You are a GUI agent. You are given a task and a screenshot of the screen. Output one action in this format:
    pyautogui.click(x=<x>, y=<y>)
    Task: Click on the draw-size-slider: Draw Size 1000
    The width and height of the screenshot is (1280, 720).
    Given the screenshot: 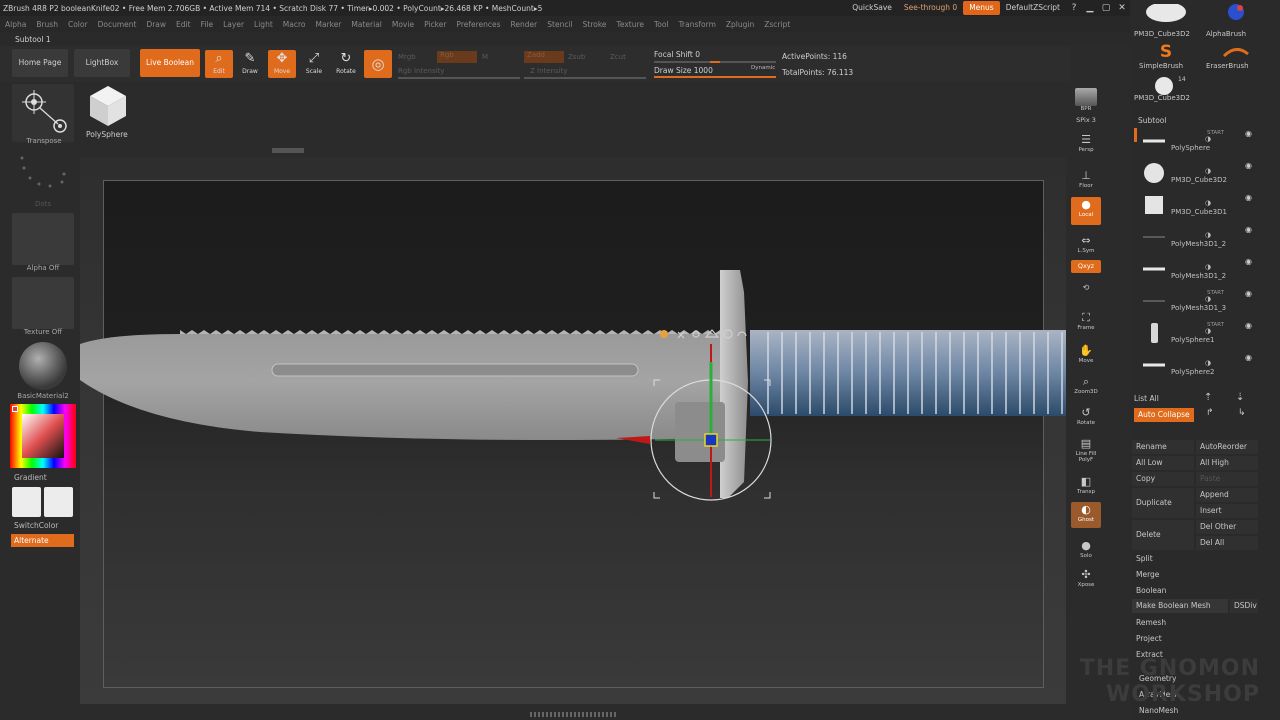 What is the action you would take?
    pyautogui.click(x=683, y=70)
    